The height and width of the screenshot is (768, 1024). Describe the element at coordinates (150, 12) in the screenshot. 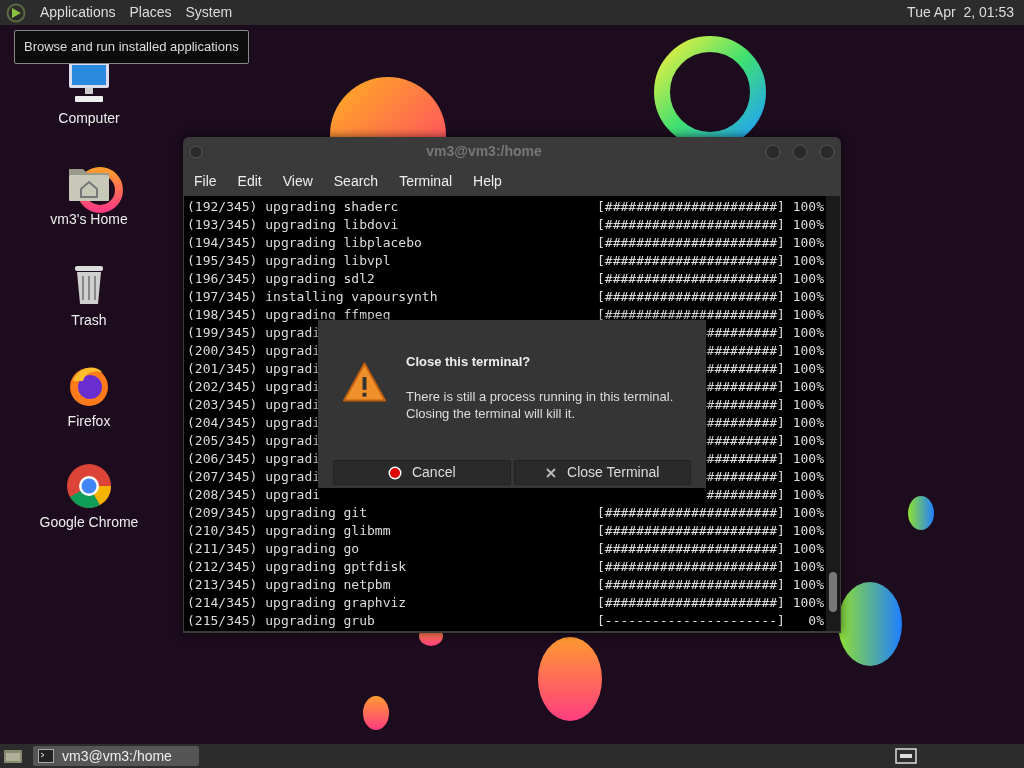

I see `panel-menu: Places` at that location.